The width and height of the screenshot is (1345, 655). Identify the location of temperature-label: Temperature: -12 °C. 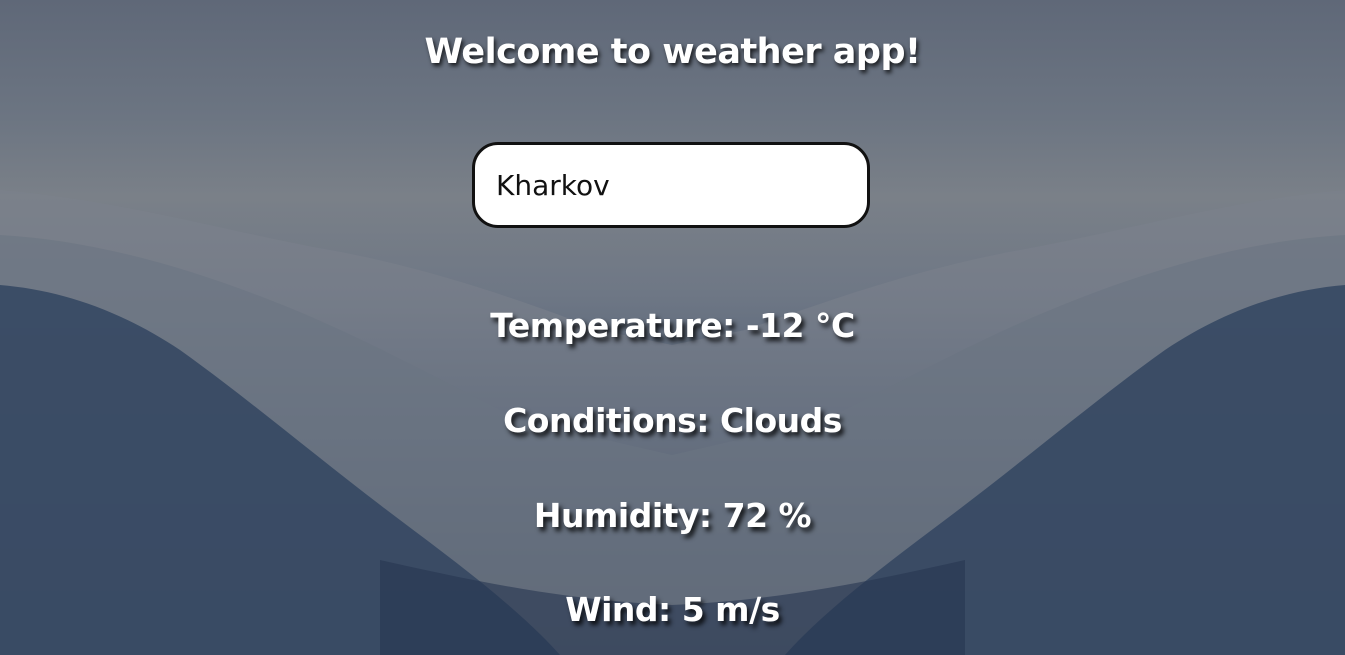
(672, 325).